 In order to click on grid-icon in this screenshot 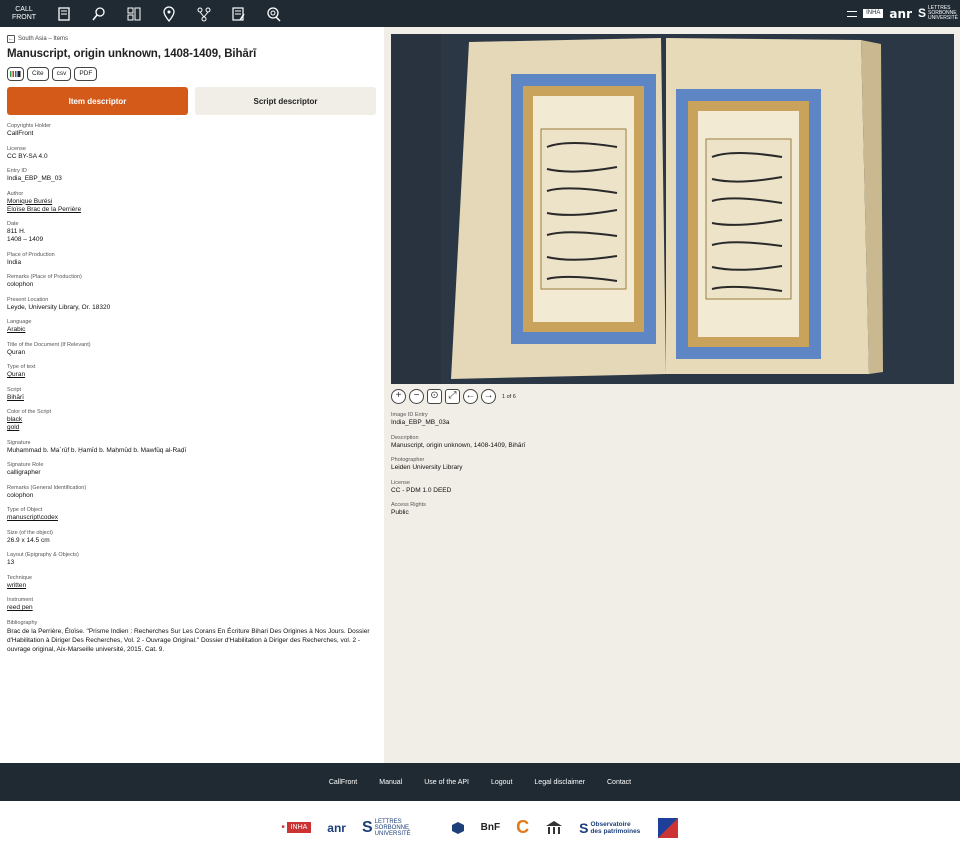, I will do `click(134, 14)`.